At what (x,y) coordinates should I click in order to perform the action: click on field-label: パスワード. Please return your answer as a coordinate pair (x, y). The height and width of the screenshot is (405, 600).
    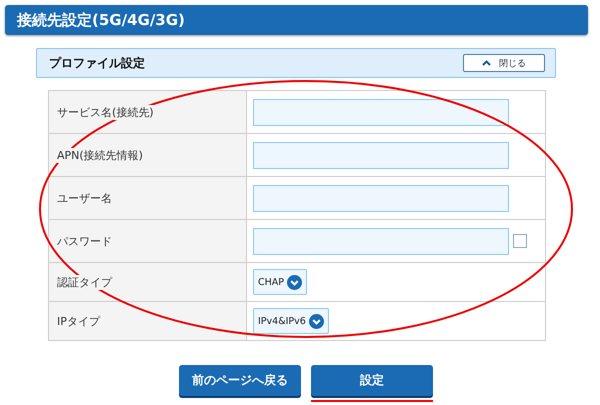
    Looking at the image, I should click on (148, 241).